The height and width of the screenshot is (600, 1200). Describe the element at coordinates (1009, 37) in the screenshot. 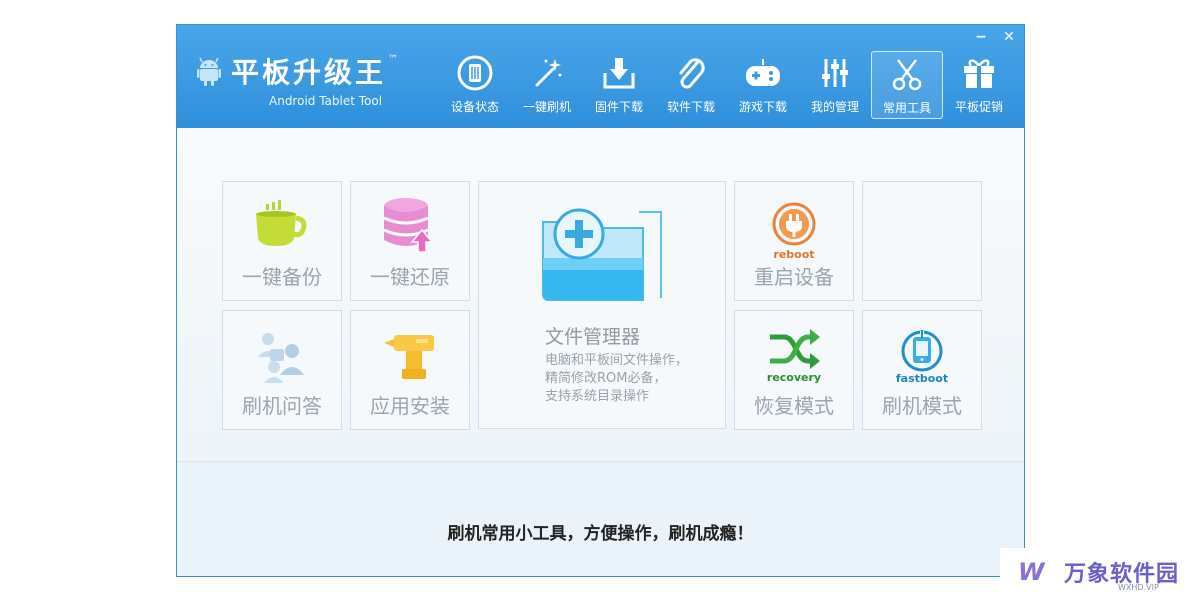

I see `close-button: ✕` at that location.